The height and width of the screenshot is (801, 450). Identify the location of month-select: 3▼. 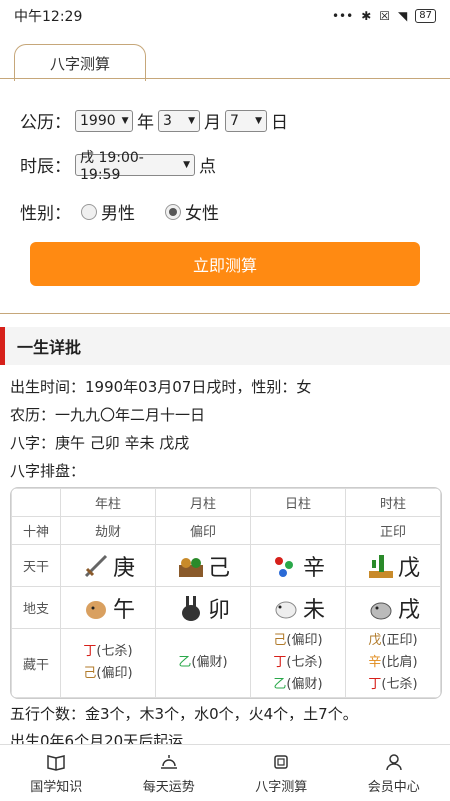
(179, 121).